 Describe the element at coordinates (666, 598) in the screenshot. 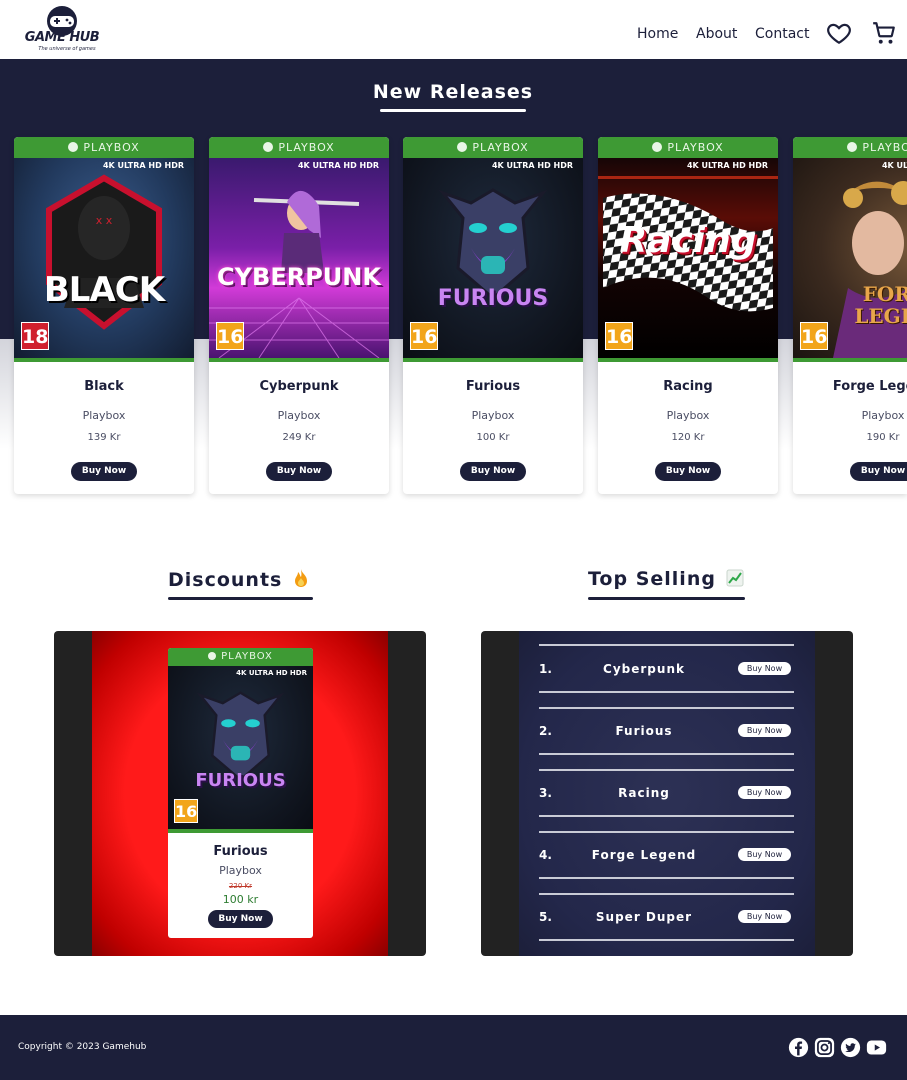

I see `top-selling-underline` at that location.